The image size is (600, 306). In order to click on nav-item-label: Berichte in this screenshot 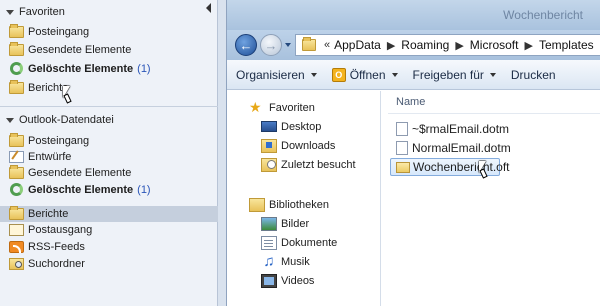, I will do `click(48, 214)`.